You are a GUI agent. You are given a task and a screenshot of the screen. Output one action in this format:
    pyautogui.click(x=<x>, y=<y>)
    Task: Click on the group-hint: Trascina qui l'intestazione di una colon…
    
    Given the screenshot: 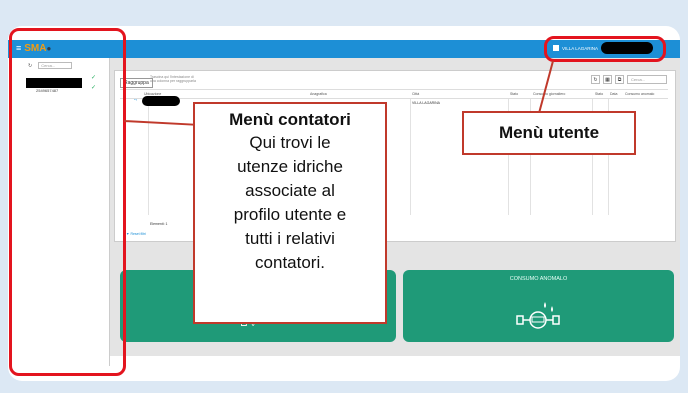 What is the action you would take?
    pyautogui.click(x=173, y=79)
    